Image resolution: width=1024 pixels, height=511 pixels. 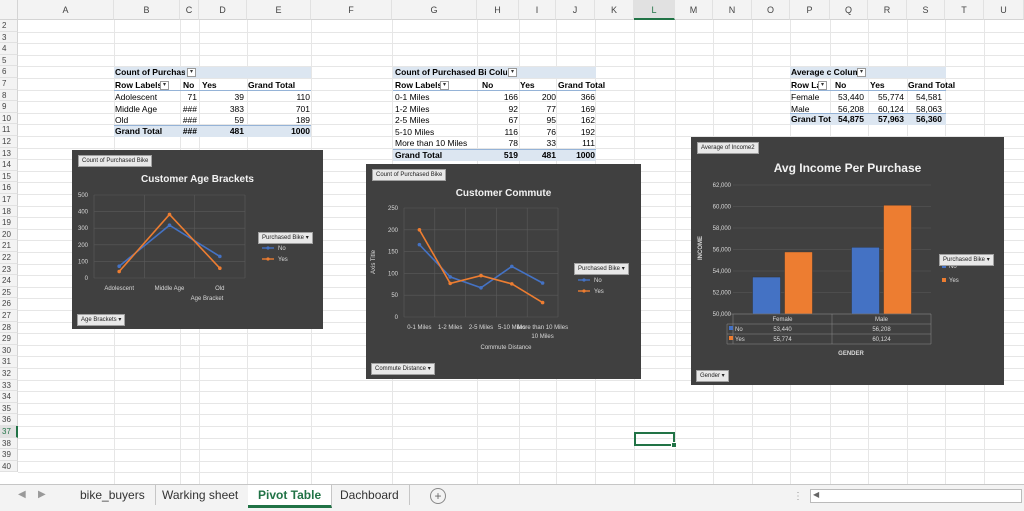 What do you see at coordinates (614, 10) in the screenshot?
I see `column-header: K` at bounding box center [614, 10].